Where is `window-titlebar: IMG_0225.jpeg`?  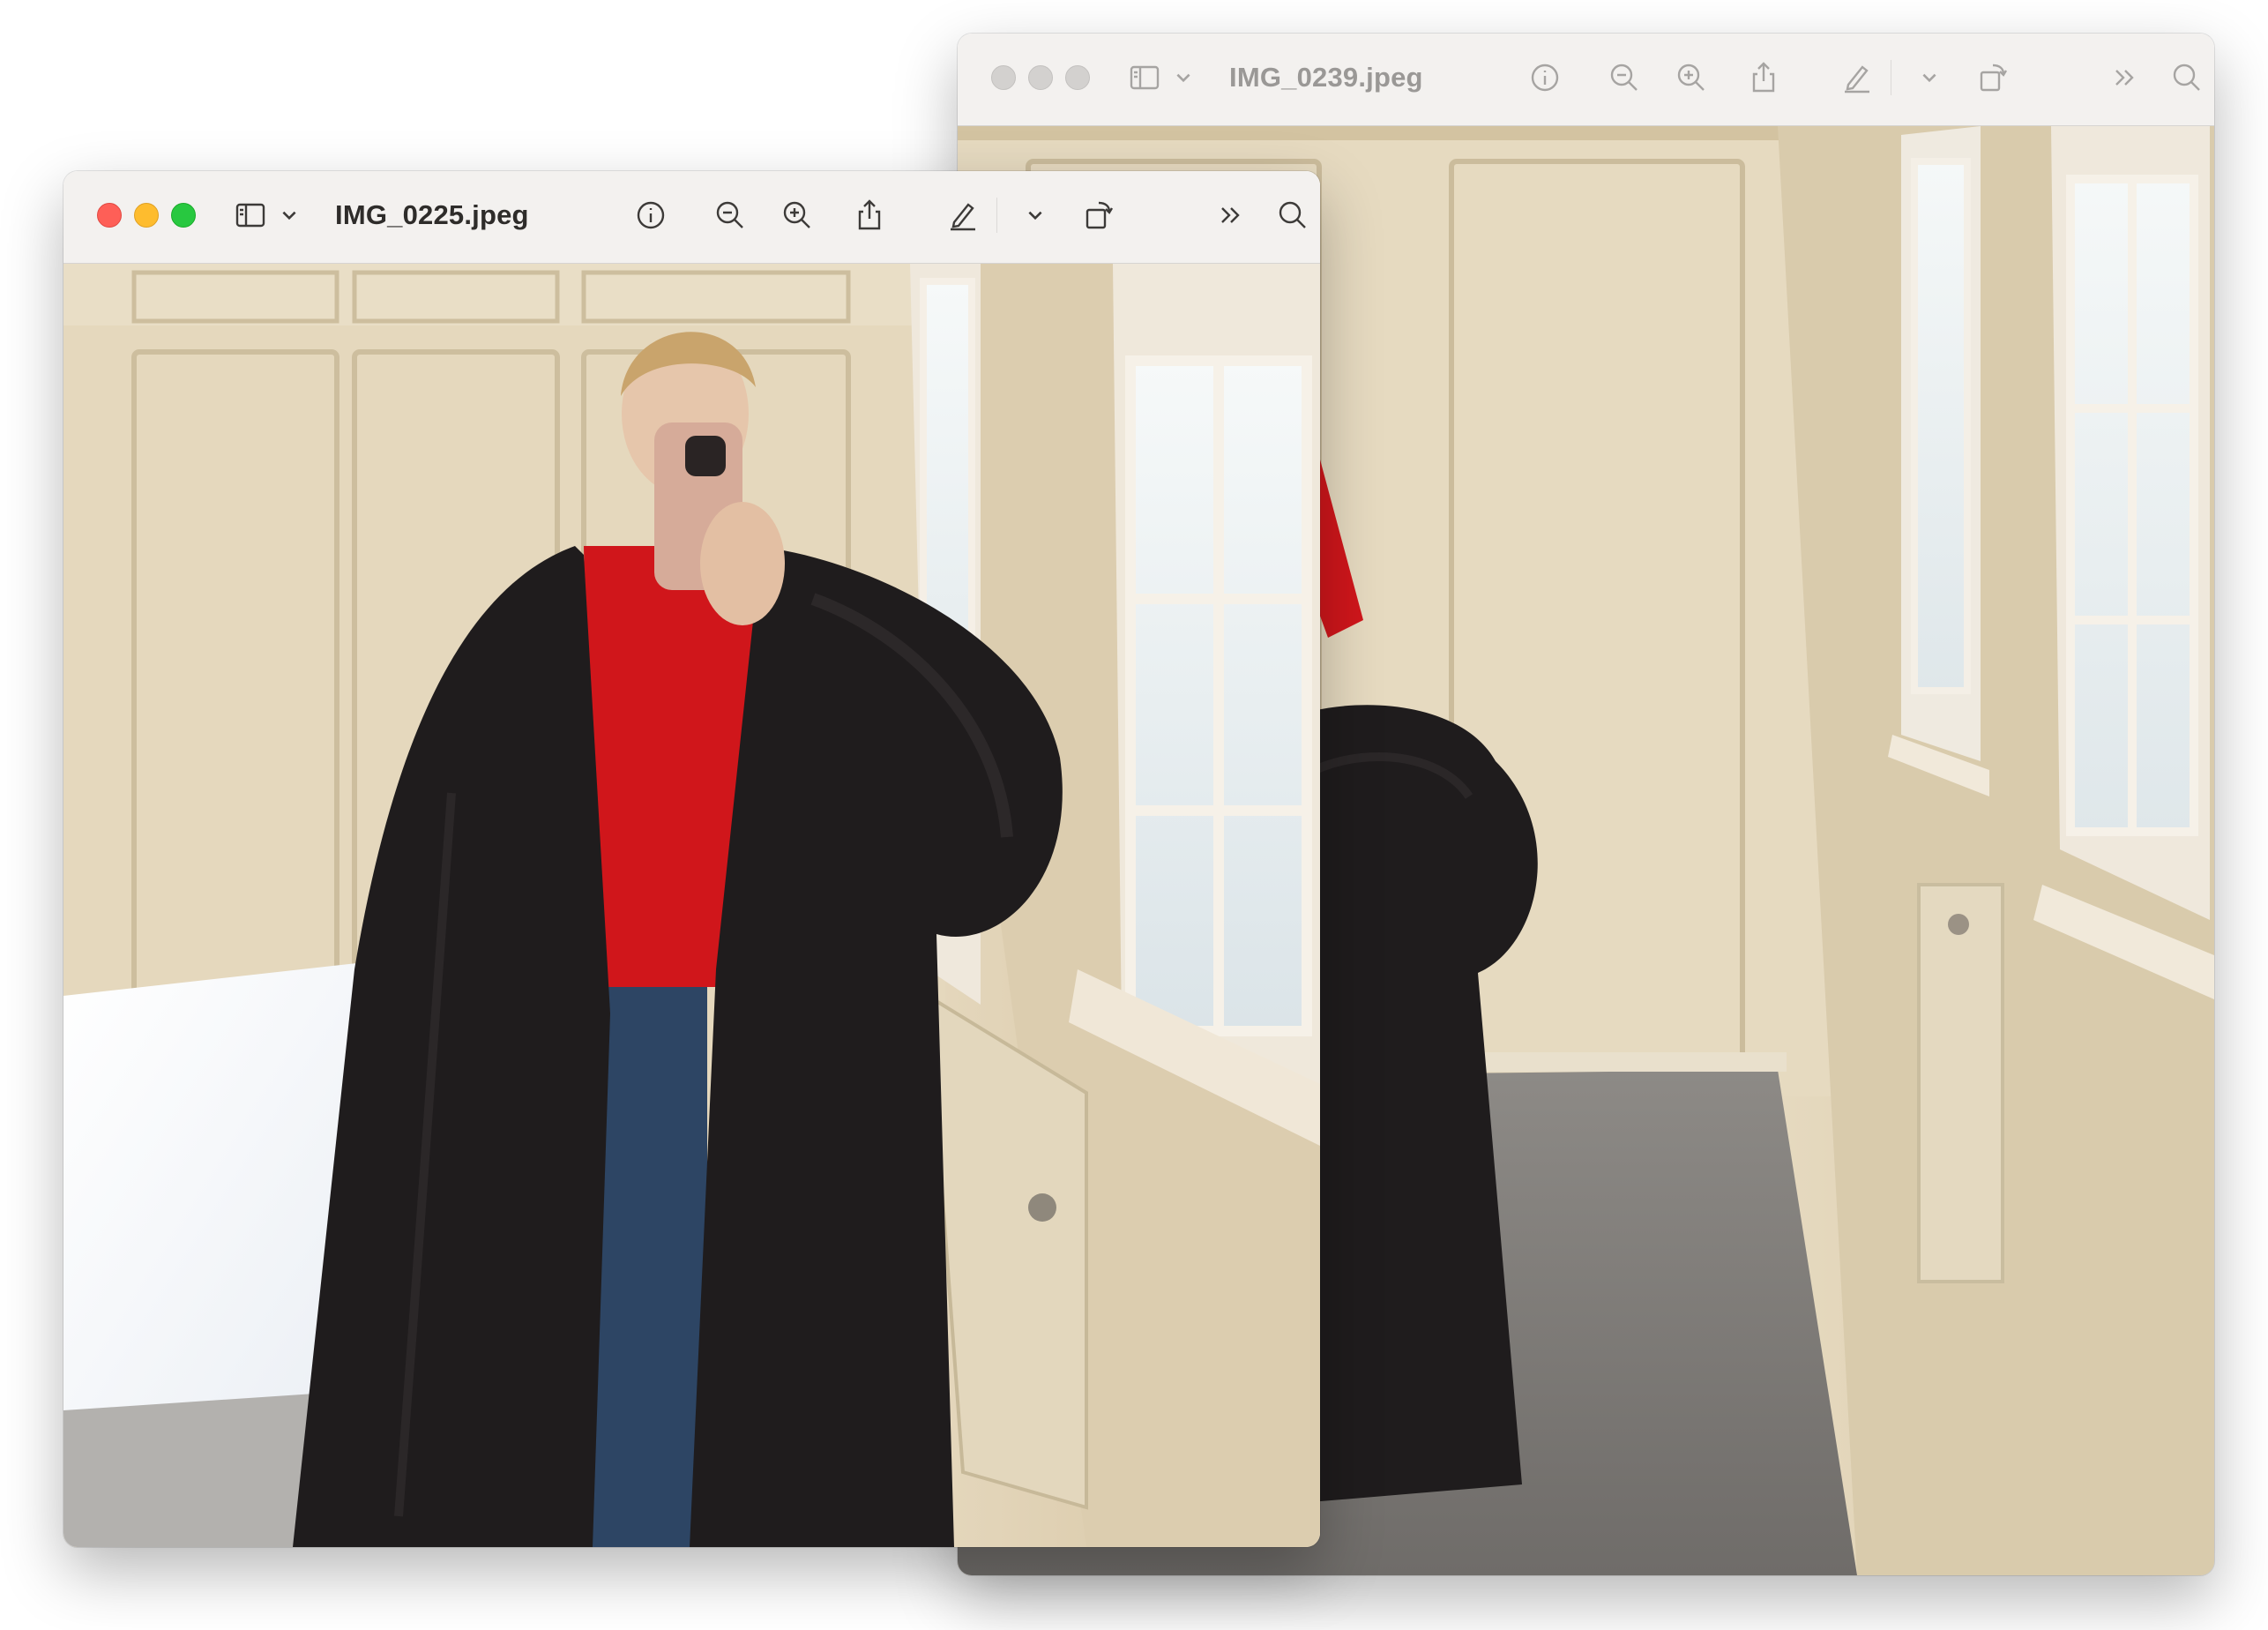 window-titlebar: IMG_0225.jpeg is located at coordinates (691, 217).